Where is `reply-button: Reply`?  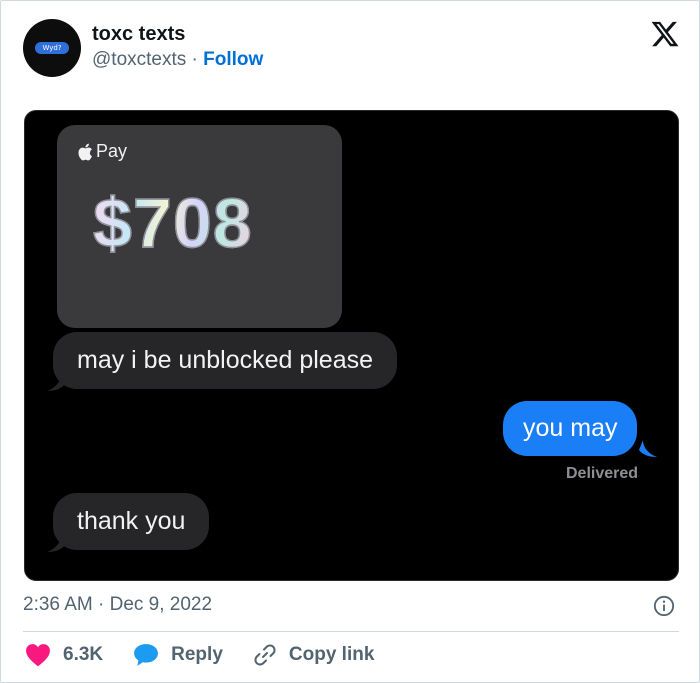
reply-button: Reply is located at coordinates (178, 655).